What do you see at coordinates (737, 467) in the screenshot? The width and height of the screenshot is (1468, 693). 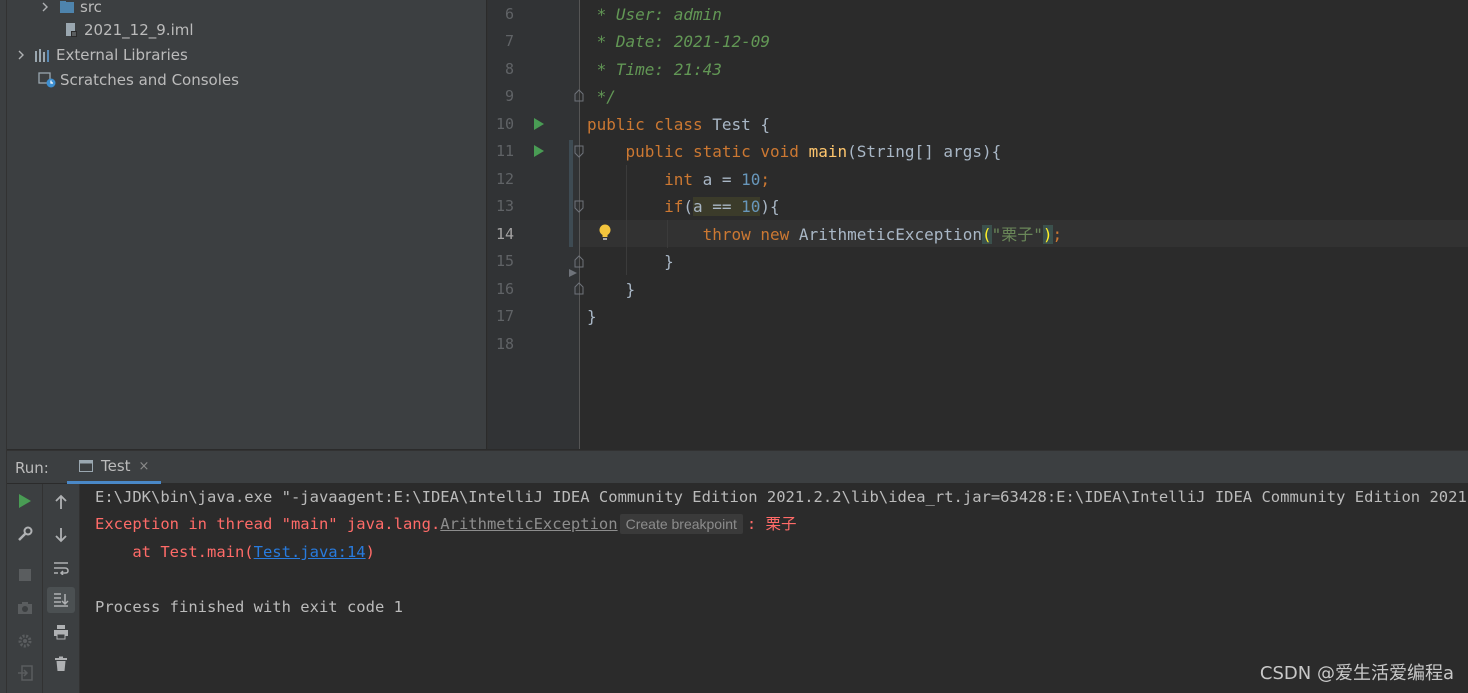 I see `run-panel-header: Run: Test ×` at bounding box center [737, 467].